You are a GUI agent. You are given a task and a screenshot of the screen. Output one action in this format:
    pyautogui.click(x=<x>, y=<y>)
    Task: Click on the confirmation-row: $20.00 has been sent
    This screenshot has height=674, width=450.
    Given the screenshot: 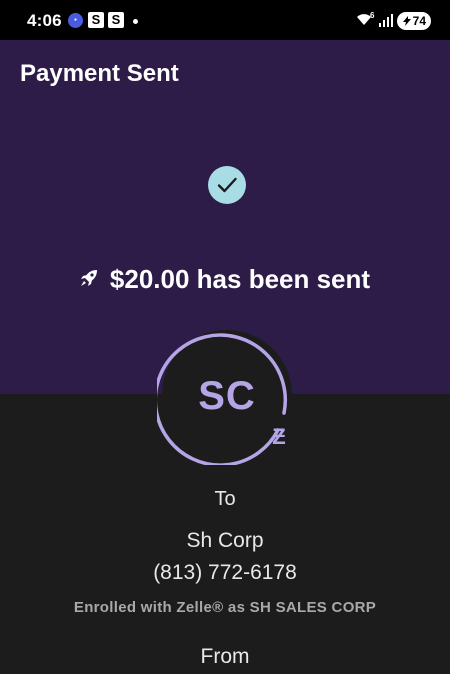 What is the action you would take?
    pyautogui.click(x=225, y=279)
    